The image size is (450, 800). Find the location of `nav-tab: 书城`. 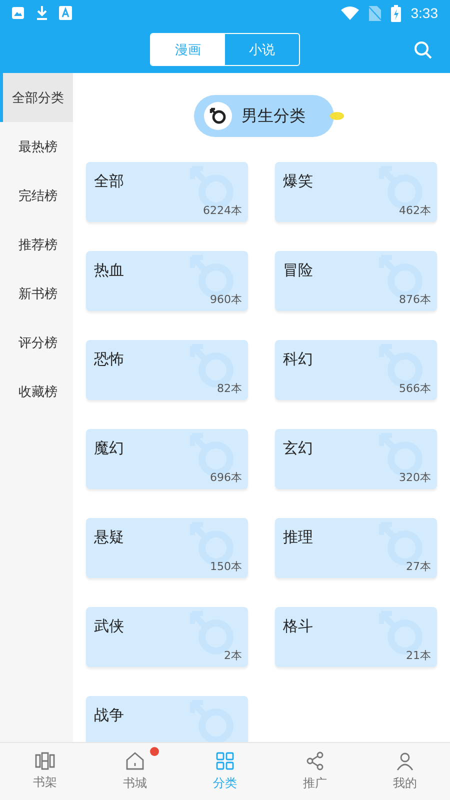

nav-tab: 书城 is located at coordinates (135, 771).